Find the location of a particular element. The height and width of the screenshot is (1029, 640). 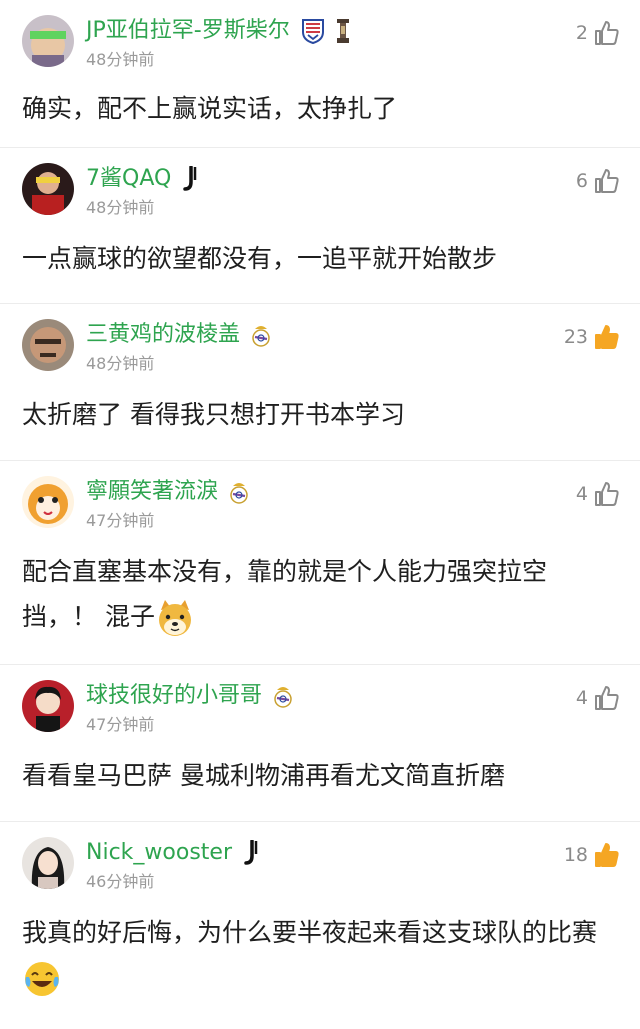

like-count: 2 is located at coordinates (581, 33).